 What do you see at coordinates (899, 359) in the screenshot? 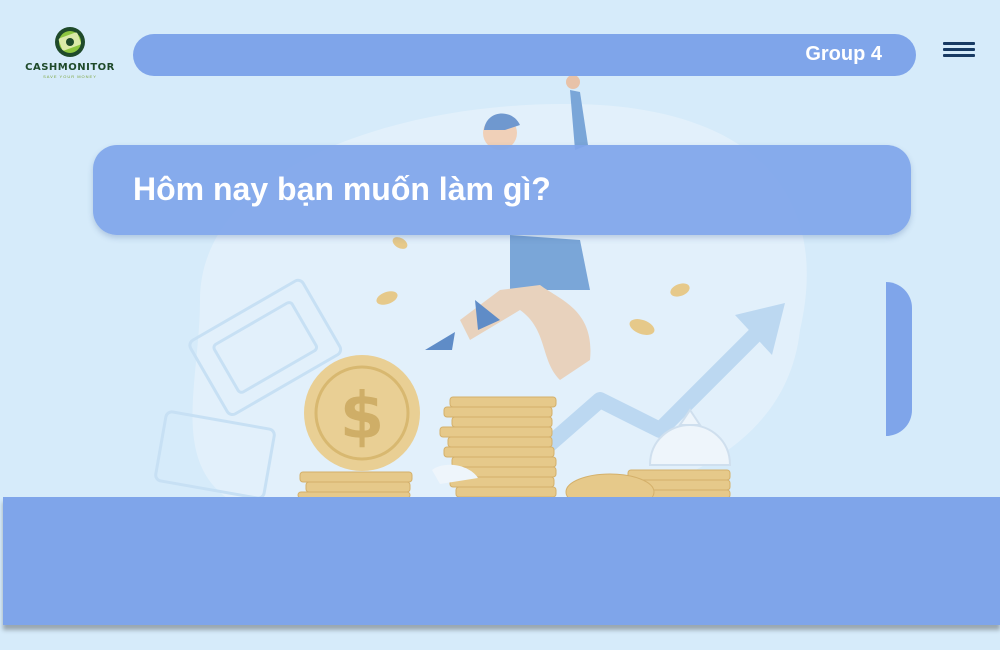
I see `side-tab` at bounding box center [899, 359].